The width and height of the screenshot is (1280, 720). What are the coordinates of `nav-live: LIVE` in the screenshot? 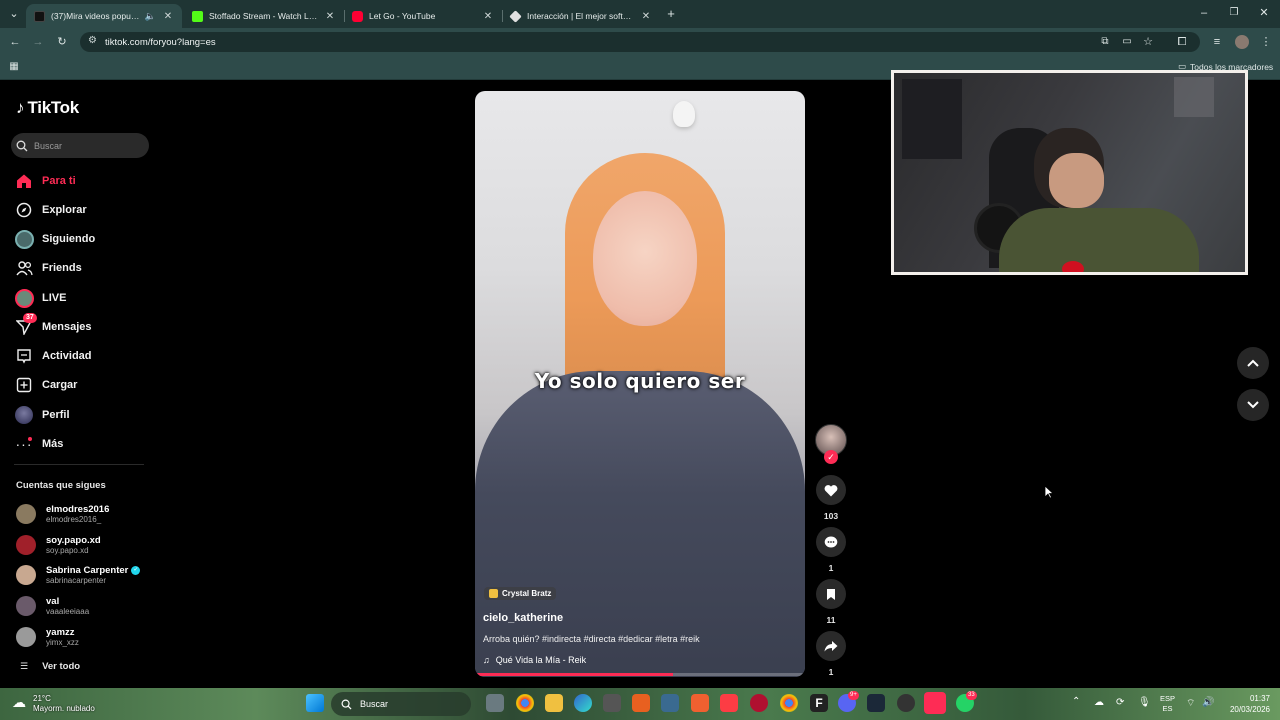 It's located at (79, 298).